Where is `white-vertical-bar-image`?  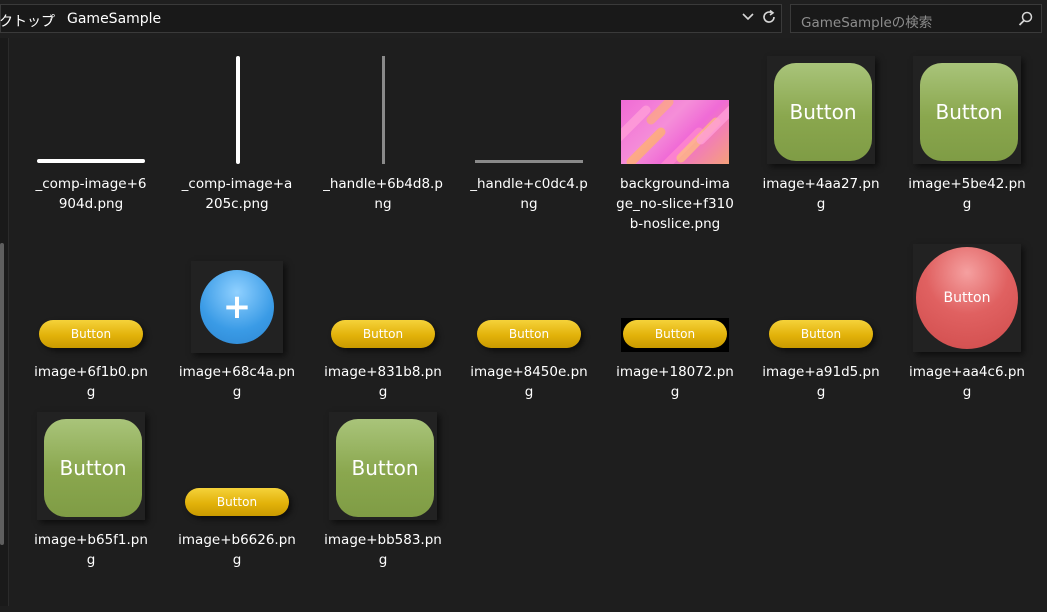
white-vertical-bar-image is located at coordinates (238, 110).